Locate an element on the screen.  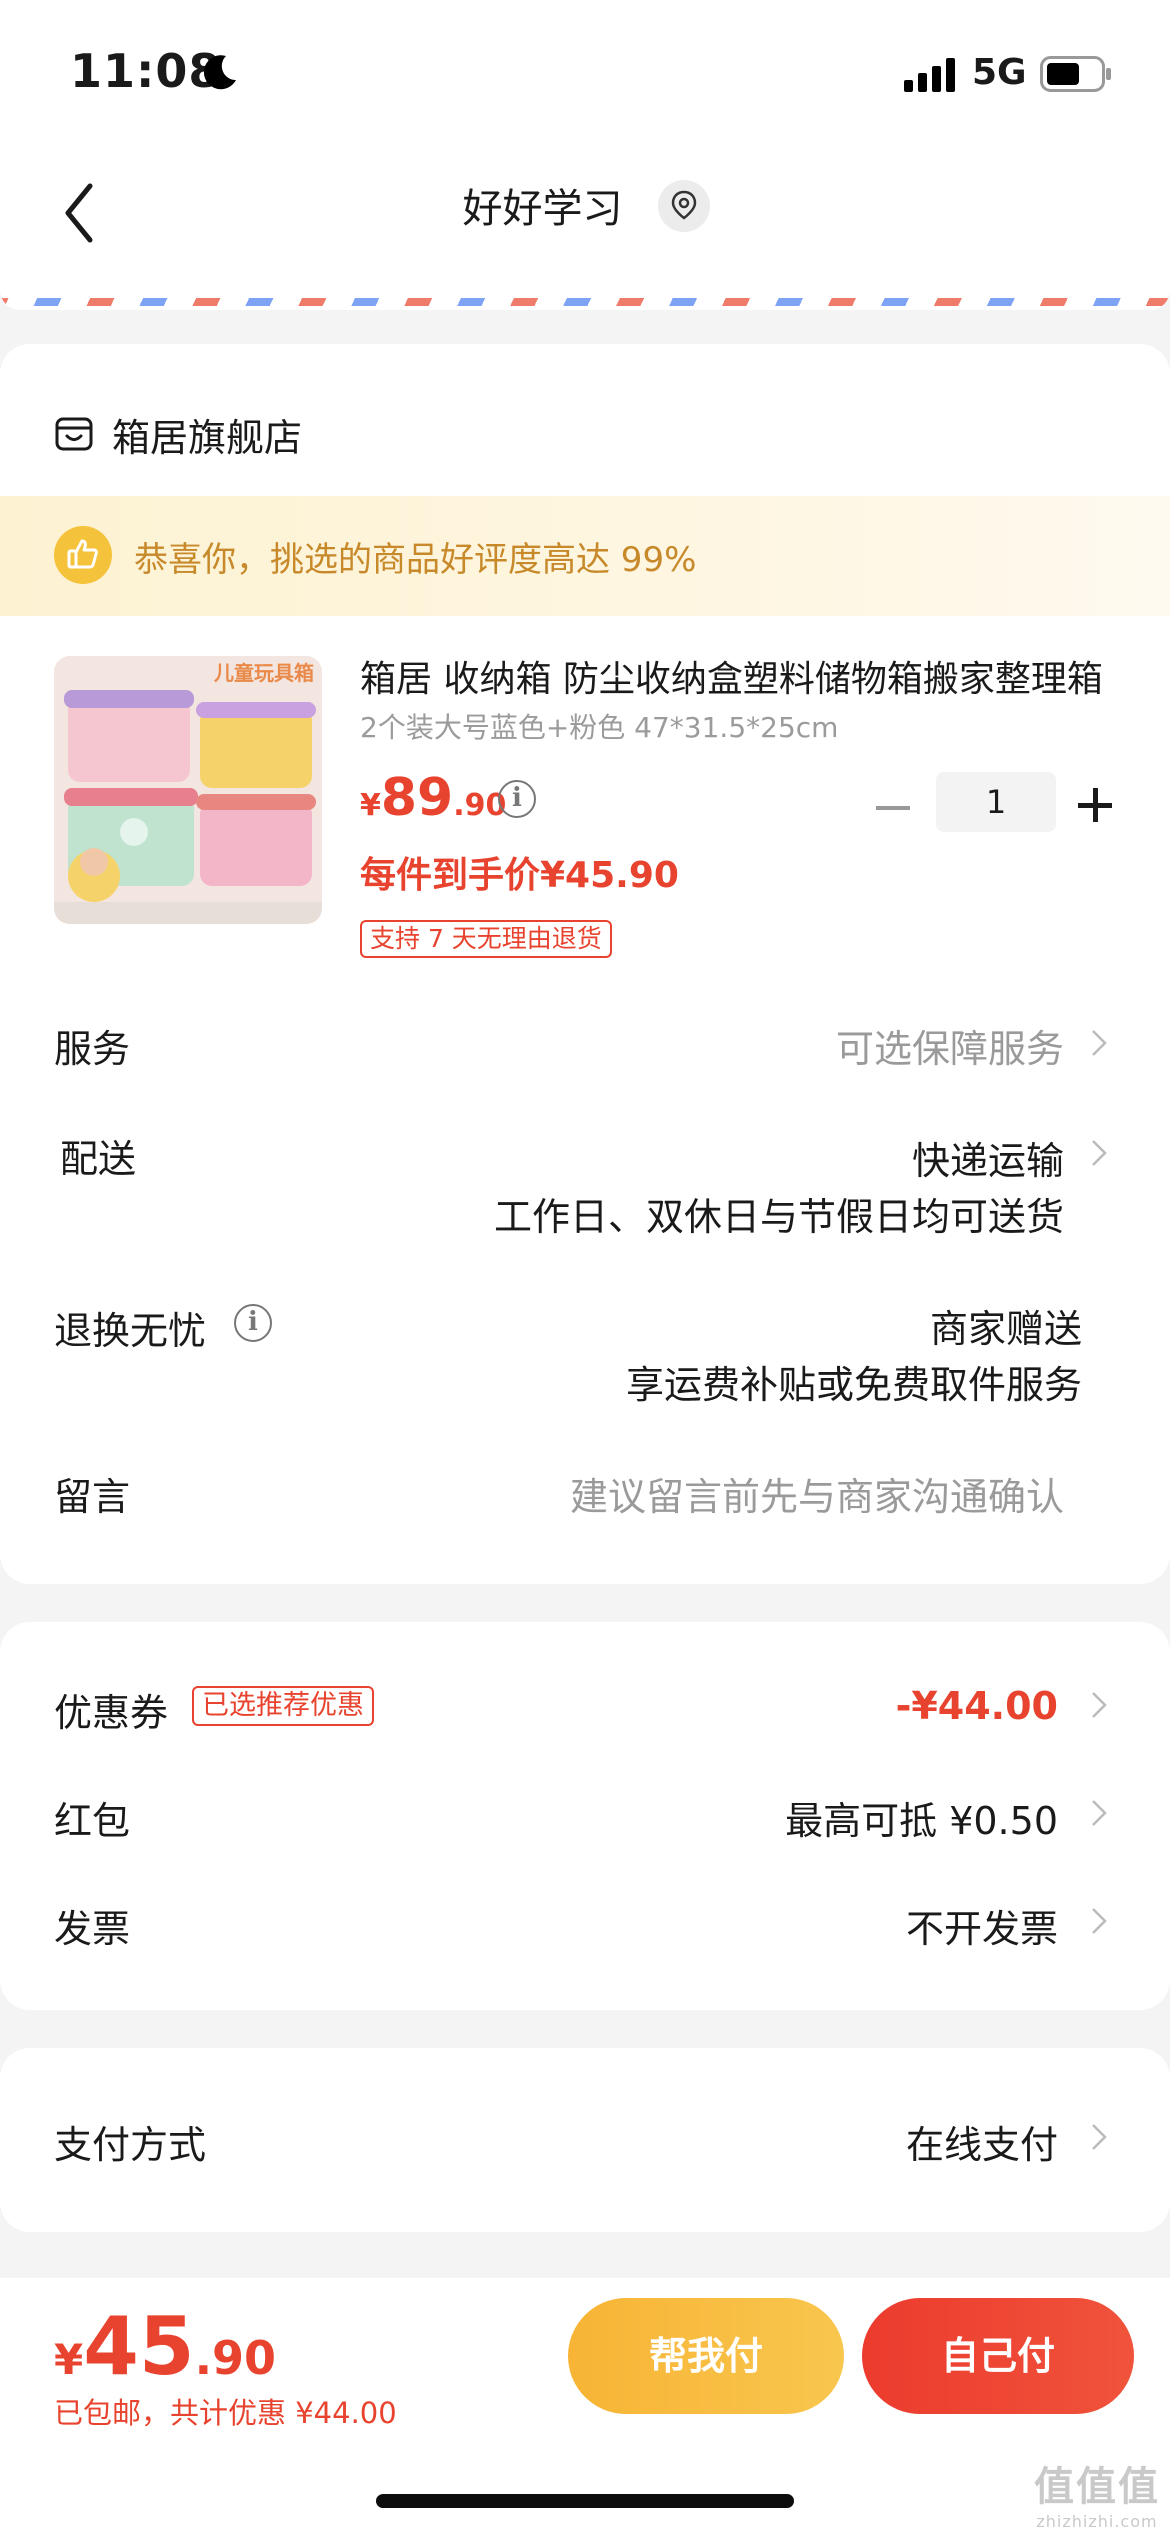
nav-bar: 好好学习 is located at coordinates (585, 215).